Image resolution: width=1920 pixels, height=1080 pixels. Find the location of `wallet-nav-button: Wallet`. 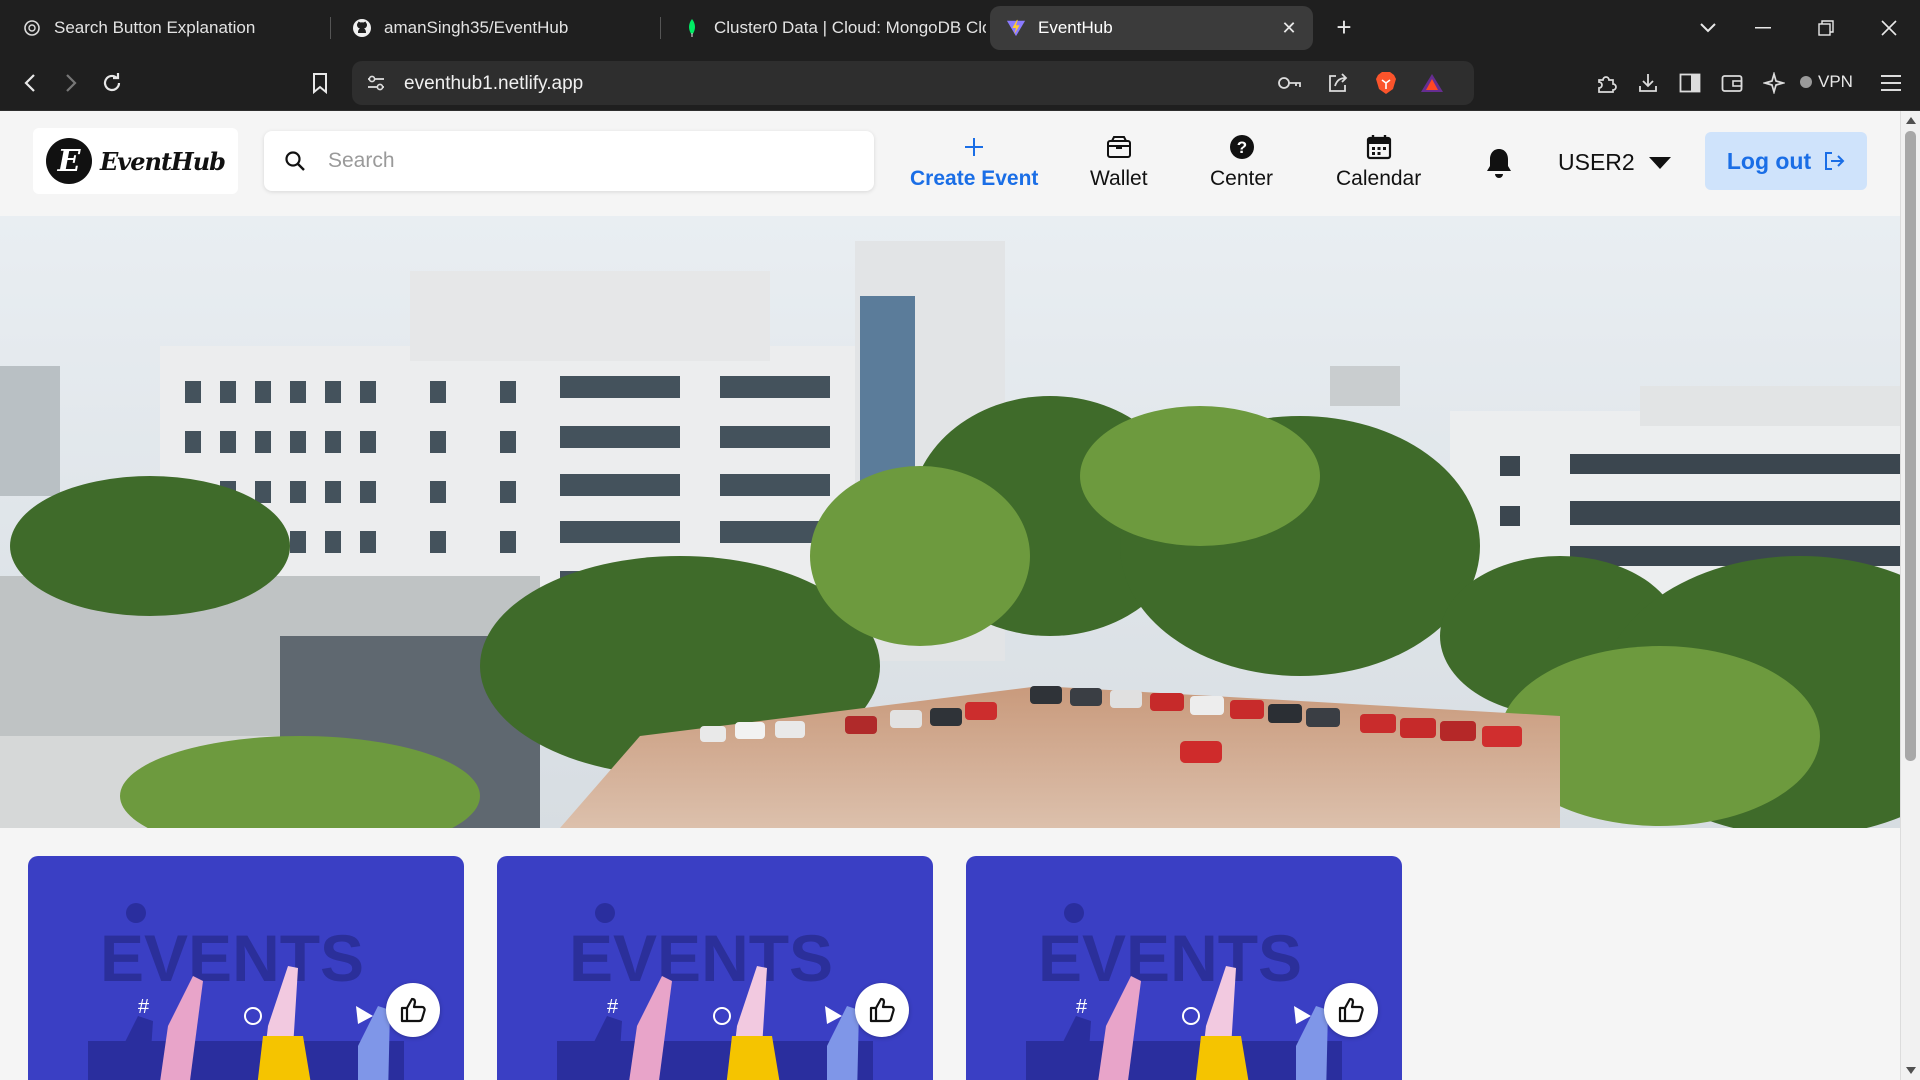

wallet-nav-button: Wallet is located at coordinates (1119, 162).